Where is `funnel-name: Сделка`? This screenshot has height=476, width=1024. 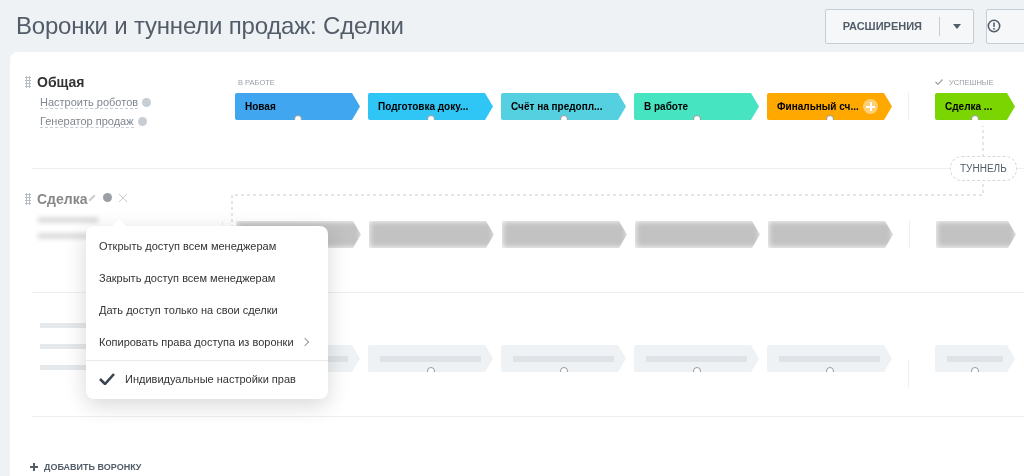 funnel-name: Сделка is located at coordinates (62, 199).